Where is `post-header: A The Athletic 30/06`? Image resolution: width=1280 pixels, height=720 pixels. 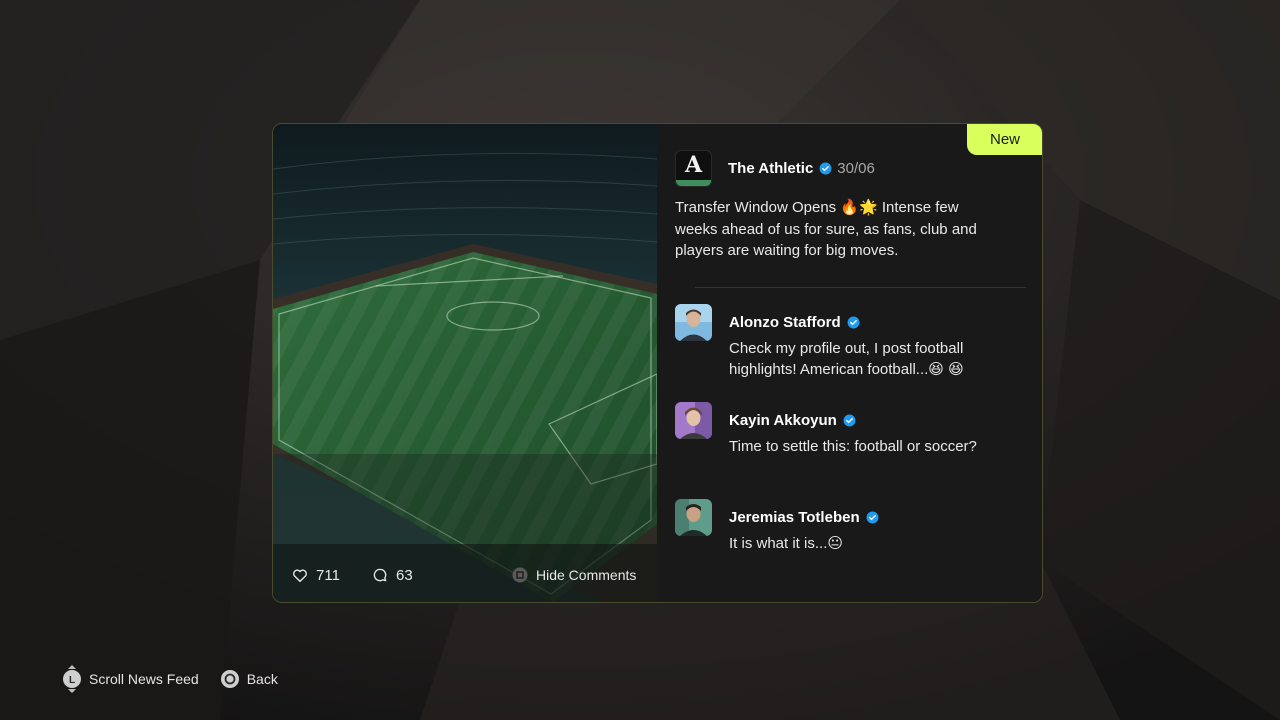 post-header: A The Athletic 30/06 is located at coordinates (775, 168).